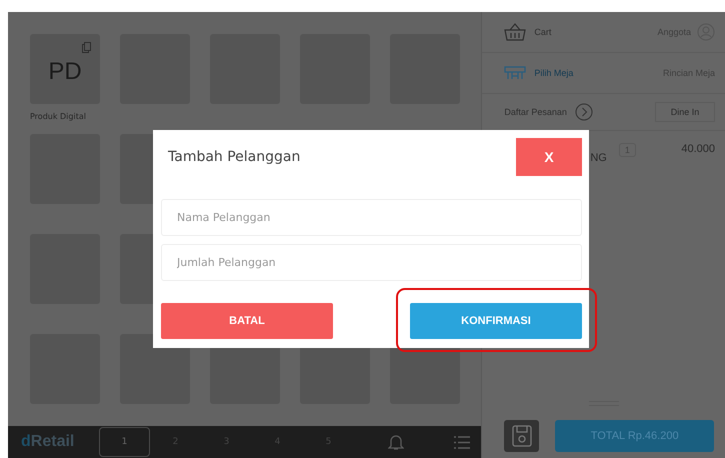 The image size is (725, 458). Describe the element at coordinates (515, 32) in the screenshot. I see `basket-icon` at that location.